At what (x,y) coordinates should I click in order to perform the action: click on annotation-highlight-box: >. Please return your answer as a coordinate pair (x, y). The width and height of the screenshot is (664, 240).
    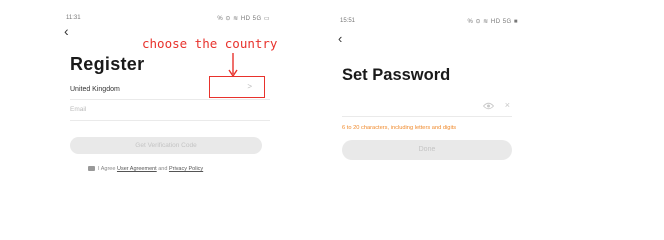
    Looking at the image, I should click on (237, 87).